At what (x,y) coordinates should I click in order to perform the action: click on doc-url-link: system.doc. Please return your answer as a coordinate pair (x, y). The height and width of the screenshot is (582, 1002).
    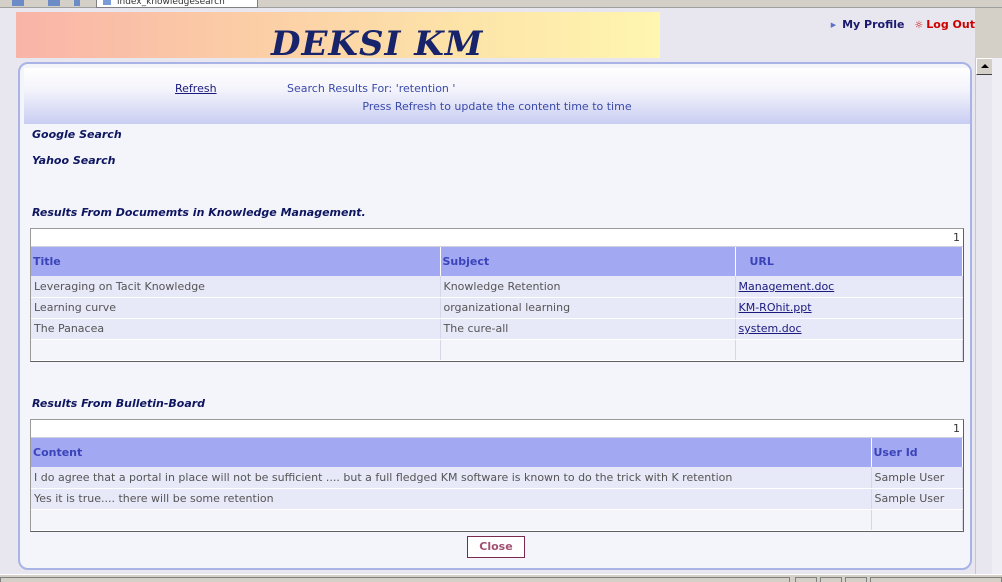
    Looking at the image, I should click on (770, 328).